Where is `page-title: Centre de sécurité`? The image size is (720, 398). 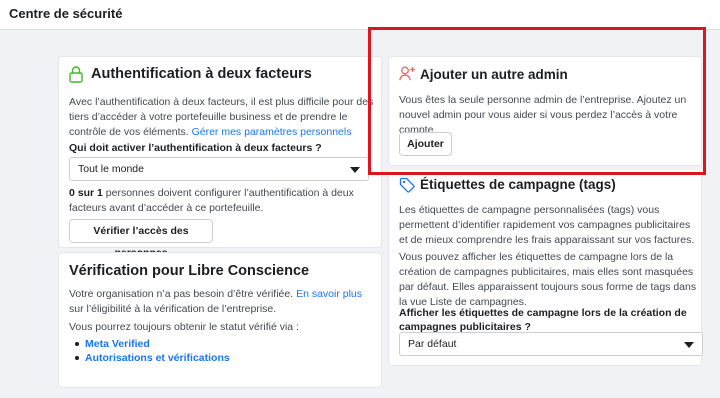
page-title: Centre de sécurité is located at coordinates (66, 13).